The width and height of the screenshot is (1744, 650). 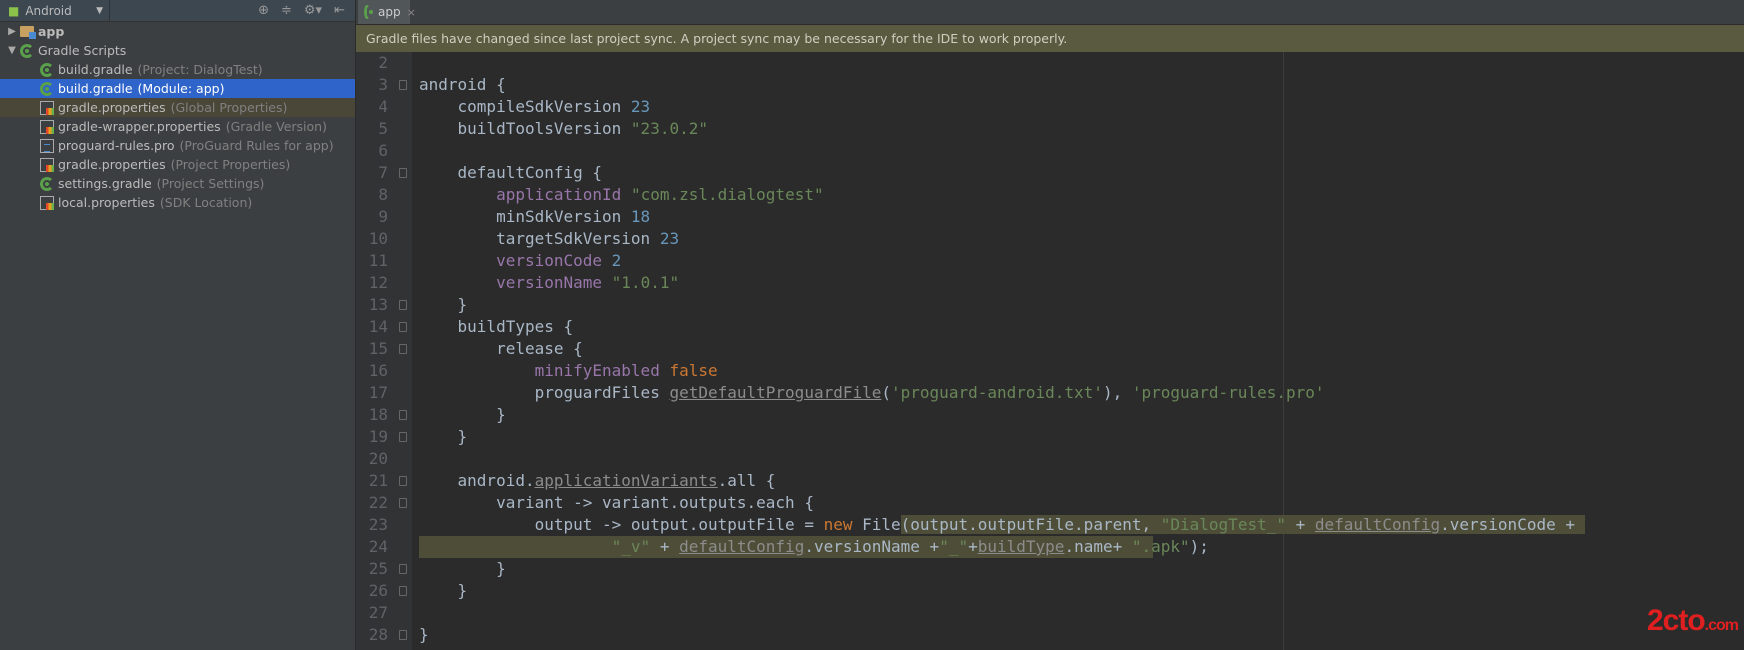 I want to click on code-token: proguardFiles, so click(x=544, y=392).